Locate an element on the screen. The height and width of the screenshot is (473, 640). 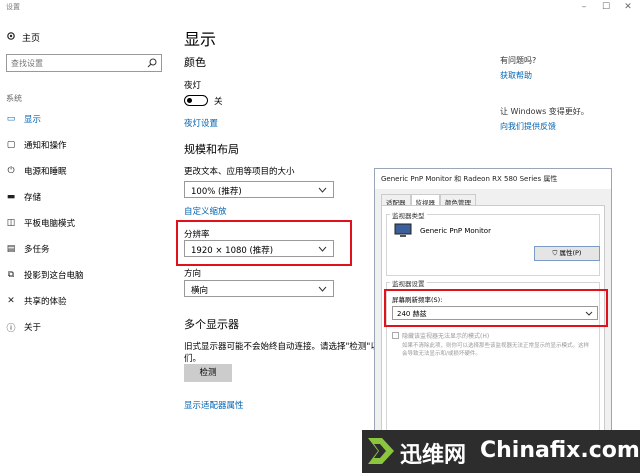
monitor-name: Generic PnP Monitor is located at coordinates (455, 231).